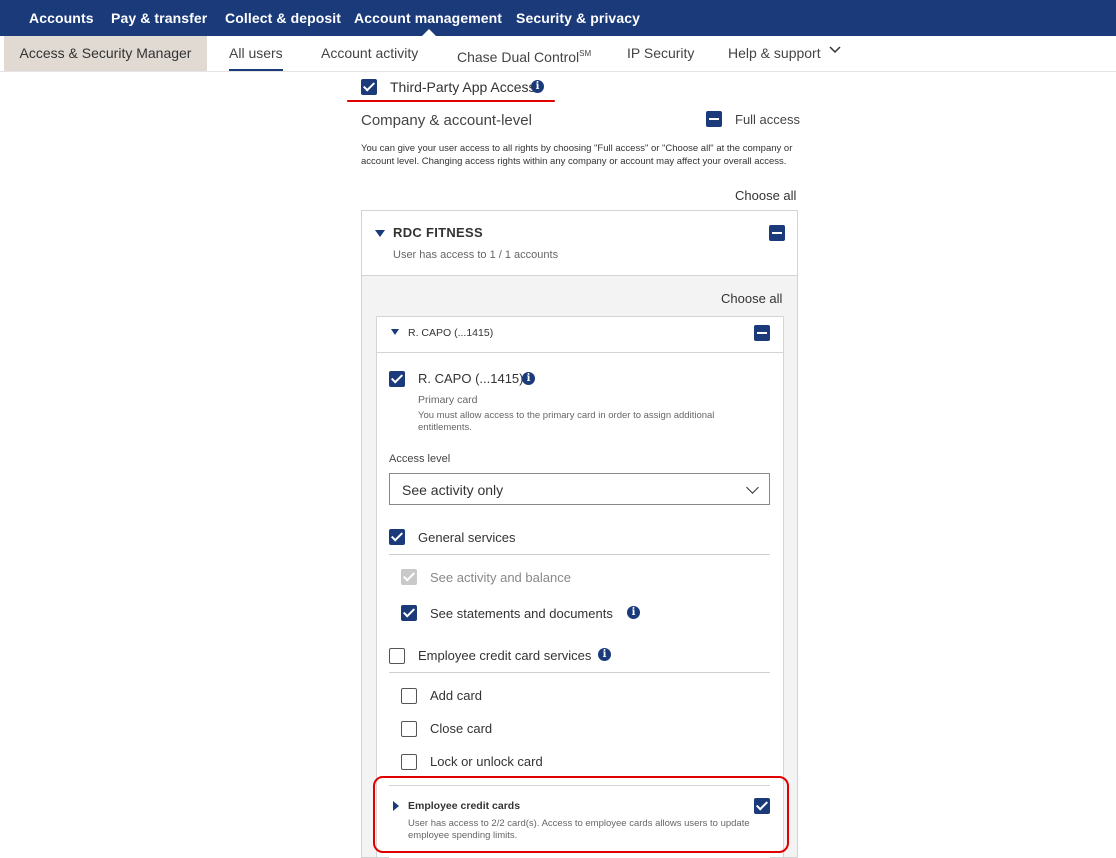 Image resolution: width=1116 pixels, height=858 pixels. I want to click on full-access-label: Full access, so click(768, 119).